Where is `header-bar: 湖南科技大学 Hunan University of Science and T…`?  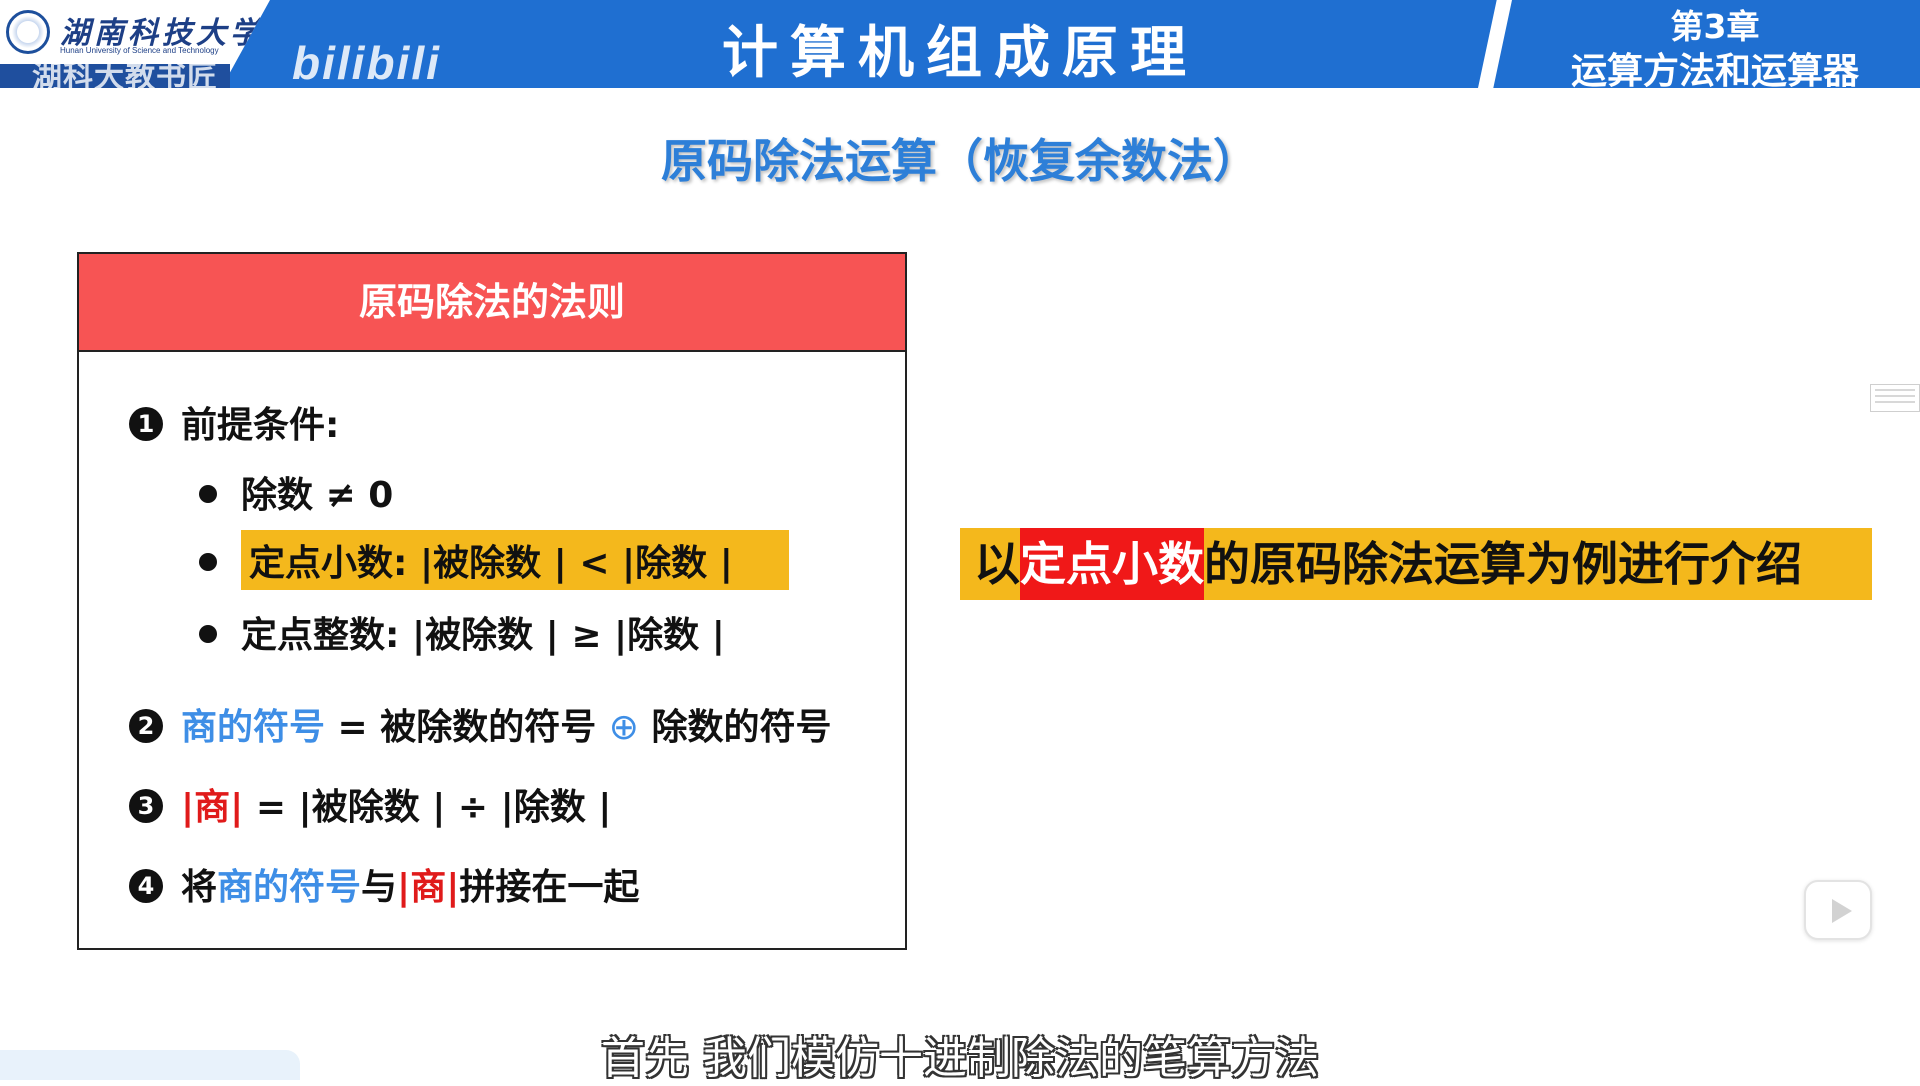
header-bar: 湖南科技大学 Hunan University of Science and T… is located at coordinates (960, 47).